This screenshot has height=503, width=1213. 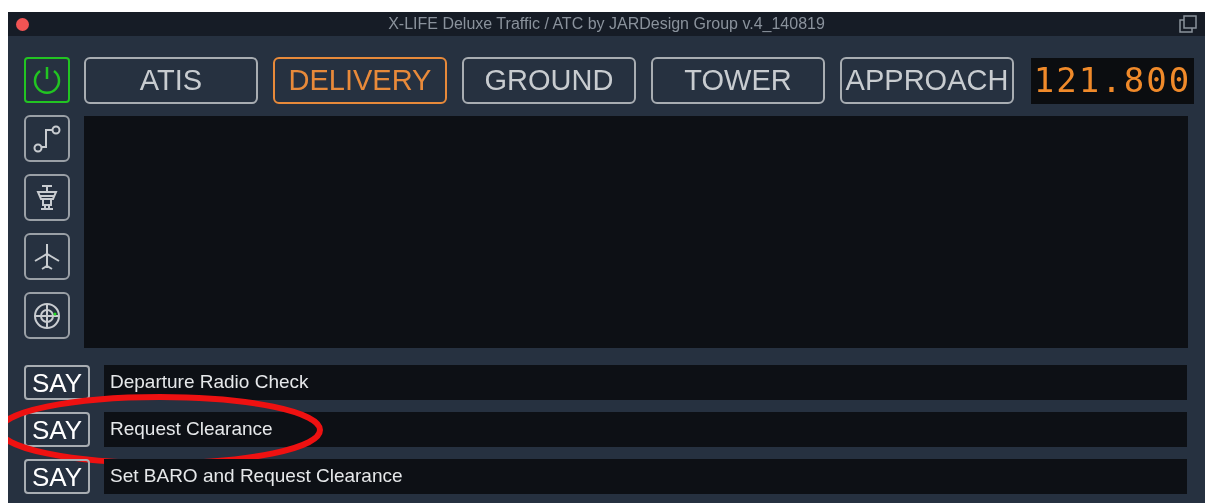 I want to click on window-title: X-LIFE Deluxe Traffic / ATC by JARDesign Group v.4_140819, so click(x=606, y=24).